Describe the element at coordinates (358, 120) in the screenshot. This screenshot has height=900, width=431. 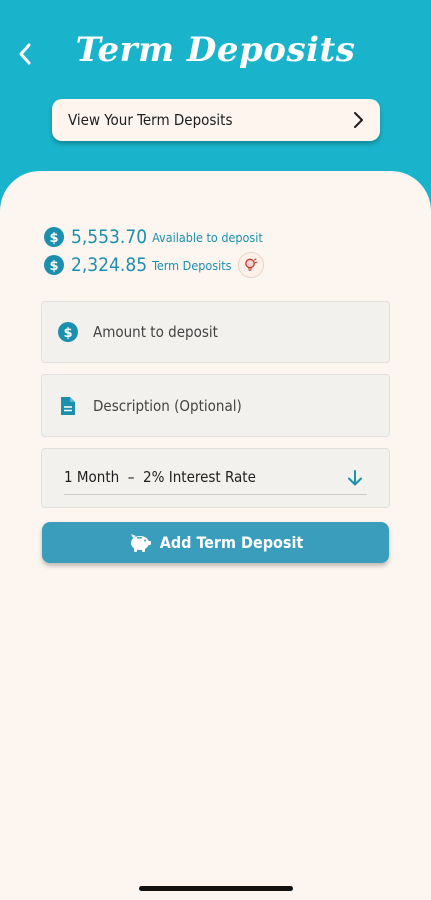
I see `chevron-right-icon` at that location.